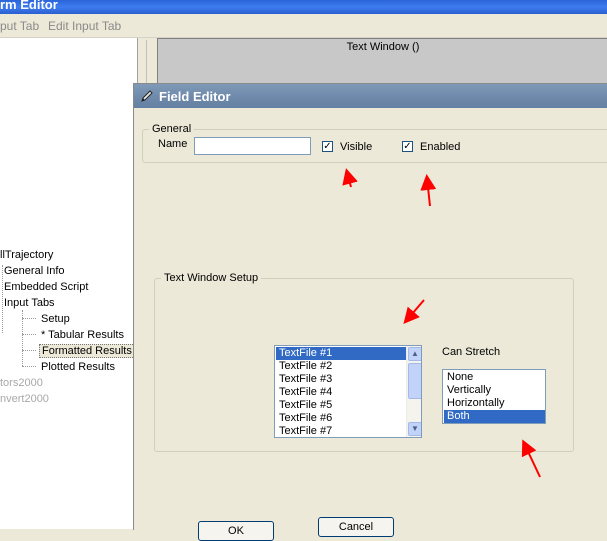 The height and width of the screenshot is (541, 607). Describe the element at coordinates (428, 190) in the screenshot. I see `arrow-to-enabled-icon` at that location.